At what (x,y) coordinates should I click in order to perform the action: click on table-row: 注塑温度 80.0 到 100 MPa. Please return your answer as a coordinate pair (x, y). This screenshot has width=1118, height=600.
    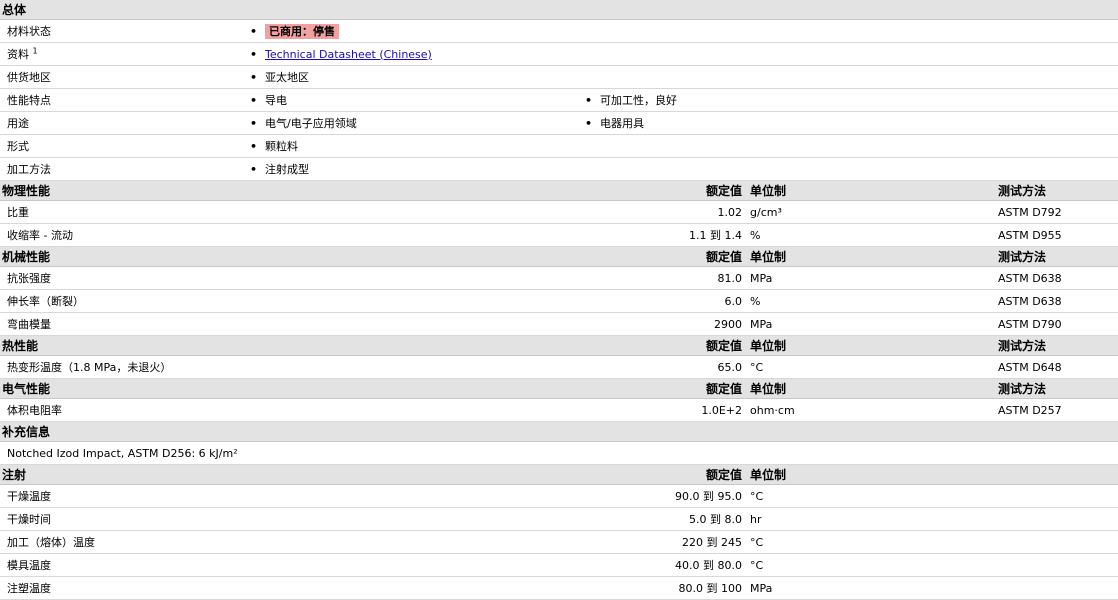
    Looking at the image, I should click on (559, 588).